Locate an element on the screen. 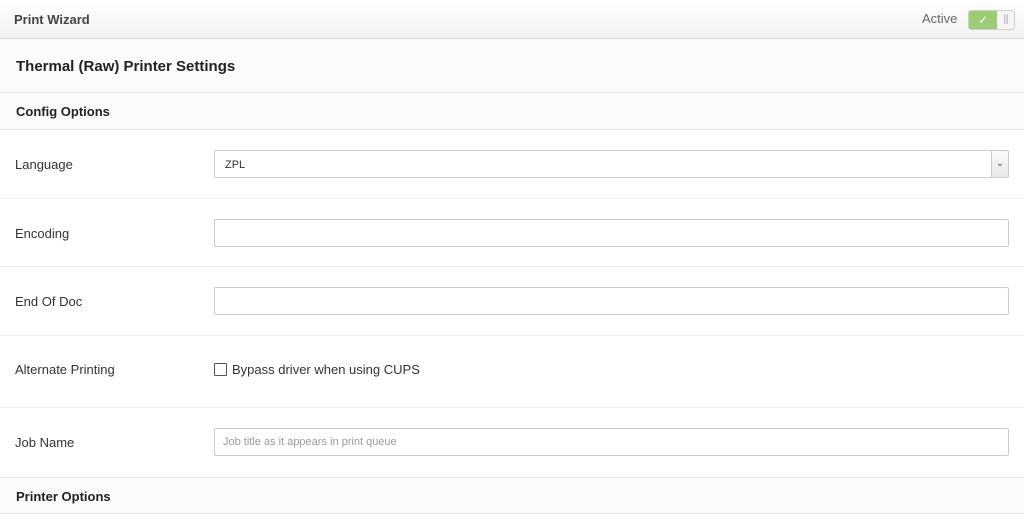 This screenshot has width=1024, height=529. printer-options-header: Printer Options is located at coordinates (512, 495).